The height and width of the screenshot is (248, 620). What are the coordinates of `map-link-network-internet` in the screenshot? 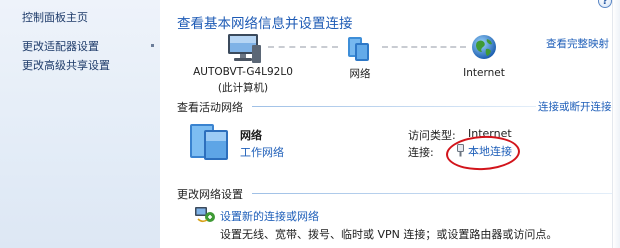 It's located at (424, 47).